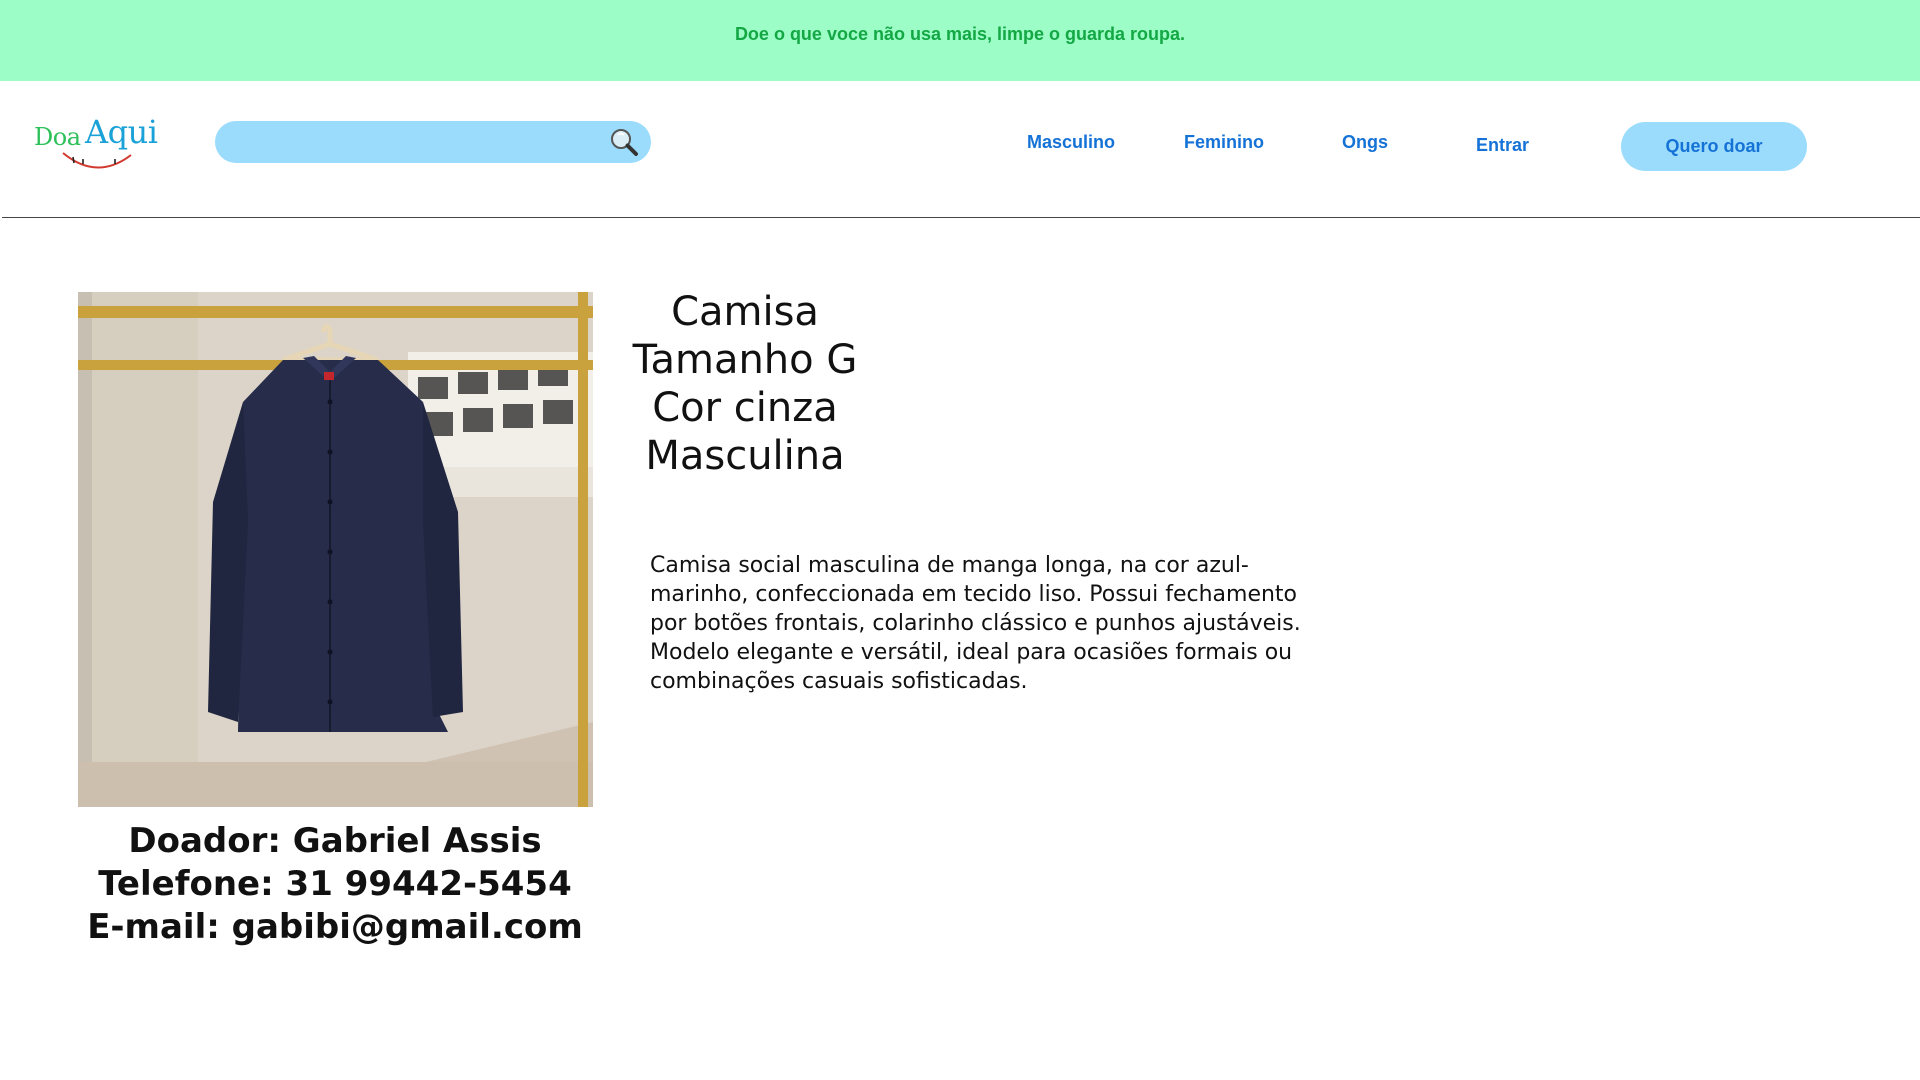  What do you see at coordinates (1071, 142) in the screenshot?
I see `nav-masculino: Masculino` at bounding box center [1071, 142].